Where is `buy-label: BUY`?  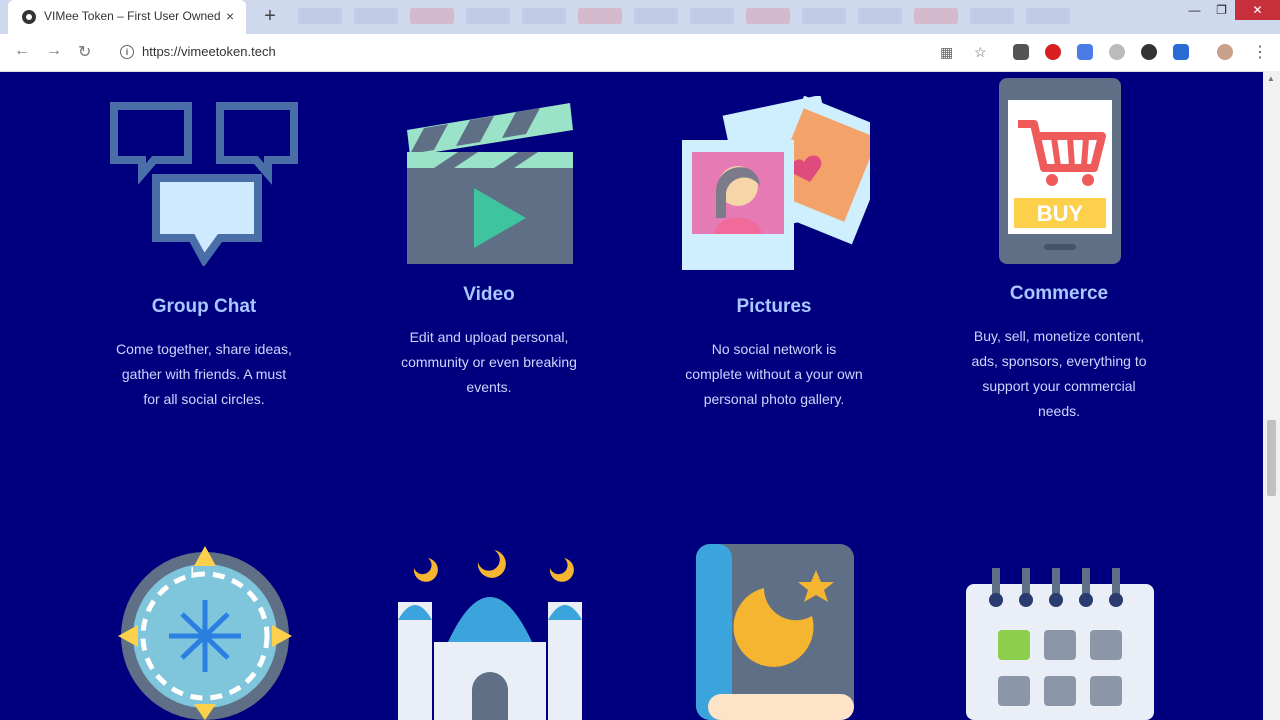 buy-label: BUY is located at coordinates (1060, 213).